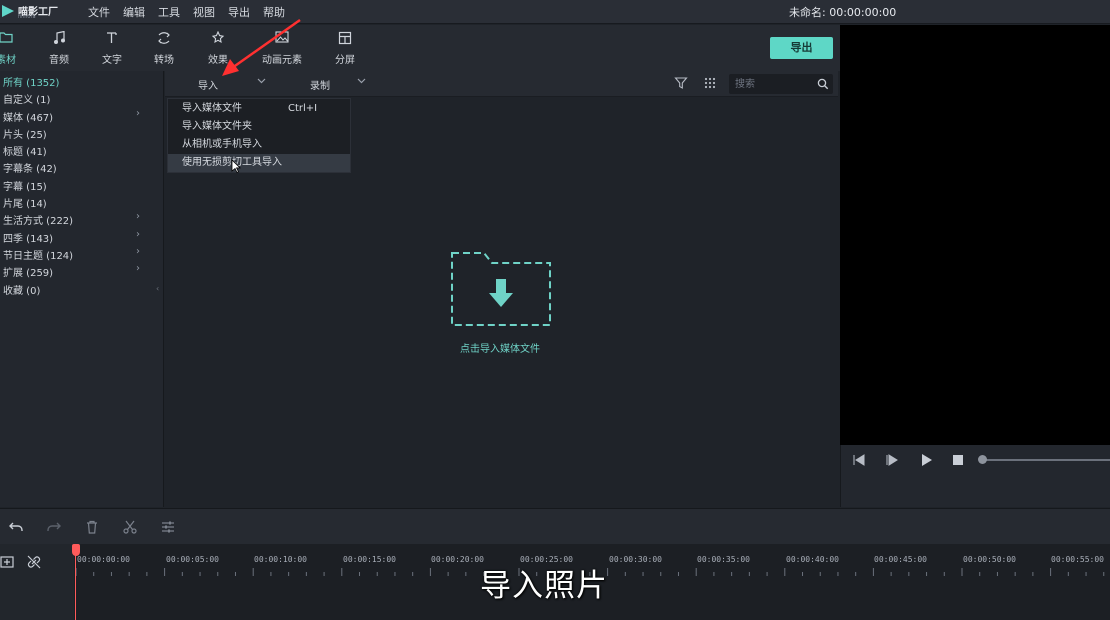  Describe the element at coordinates (236, 166) in the screenshot. I see `mouse-cursor-icon` at that location.